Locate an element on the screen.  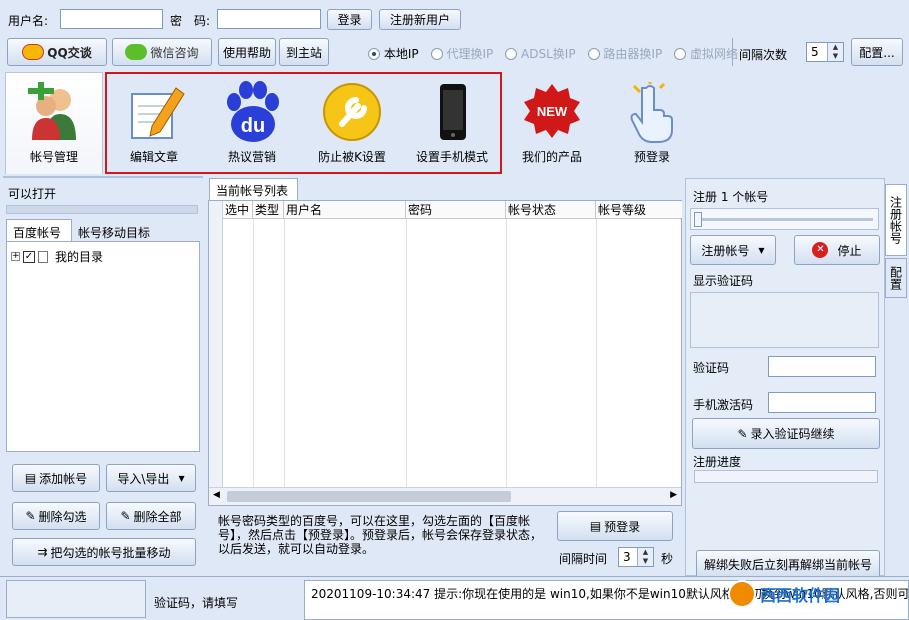
tool-label: 我们的产品 is located at coordinates (551, 157).